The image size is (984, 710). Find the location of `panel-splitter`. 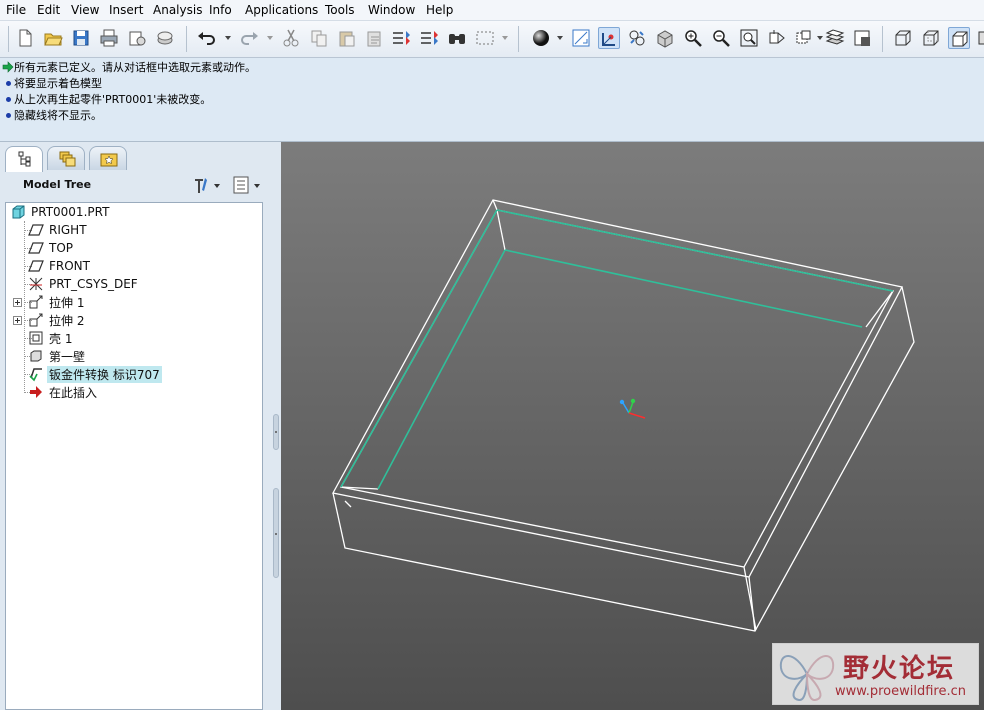

panel-splitter is located at coordinates (276, 426).